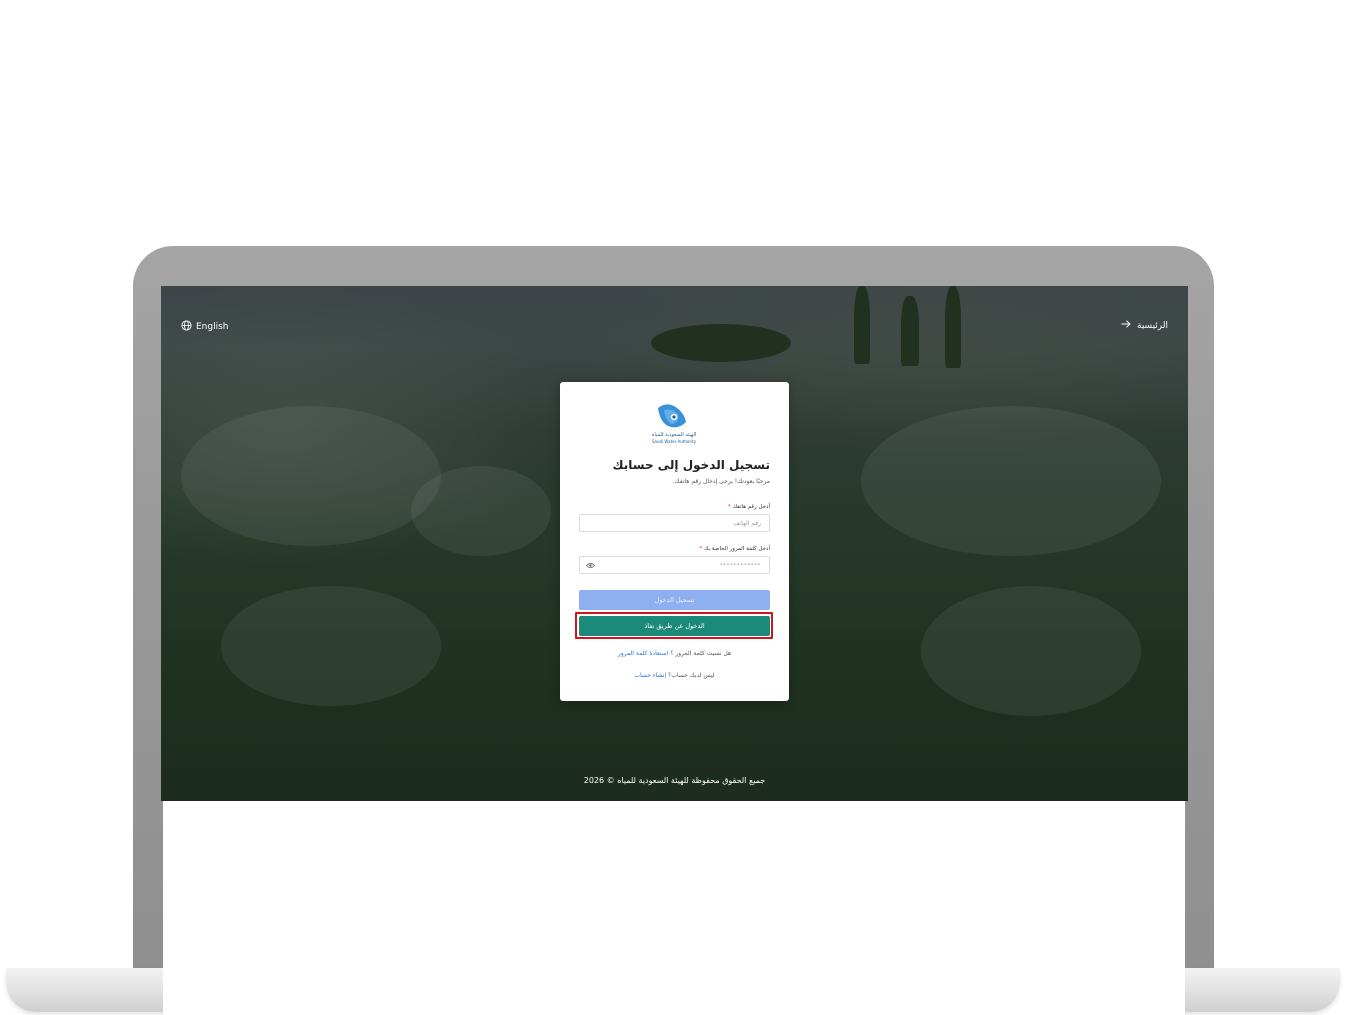  I want to click on page-subtitle: مرحبًا بعودتك! يرجى إدخال رقم هاتفك., so click(721, 481).